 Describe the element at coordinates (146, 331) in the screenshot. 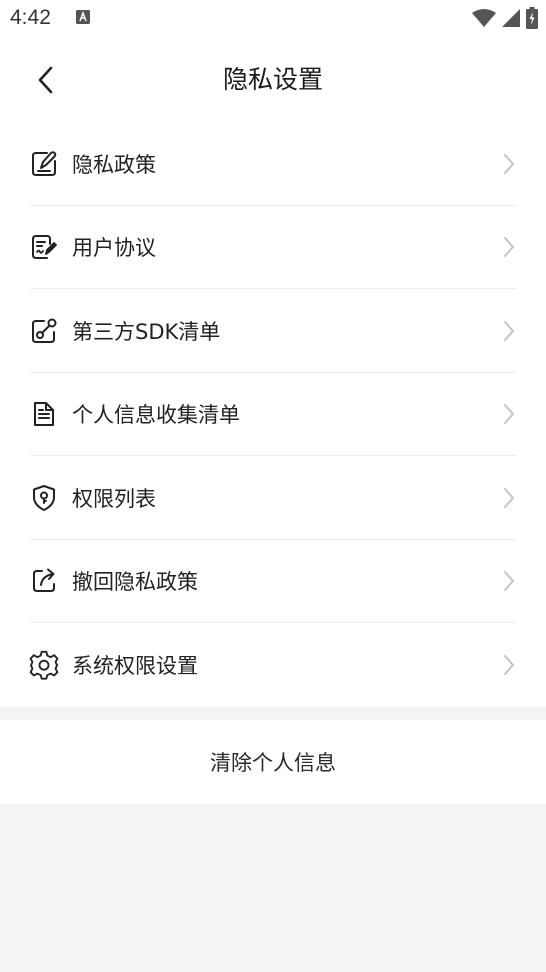

I see `menu-item-label: 第三方SDK清单` at that location.